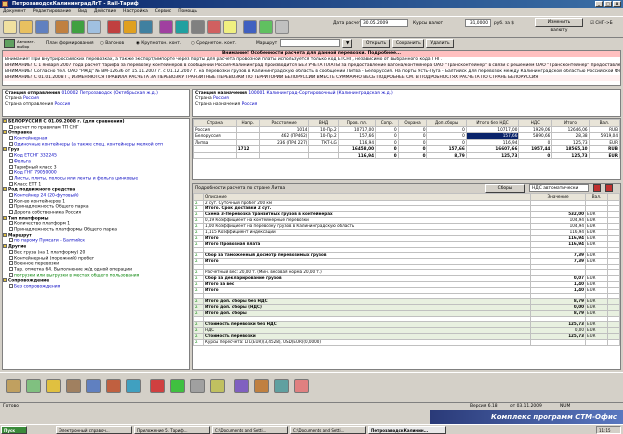 The image size is (623, 434). What do you see at coordinates (570, 155) in the screenshot?
I see `table-cell: 125,73` at bounding box center [570, 155].